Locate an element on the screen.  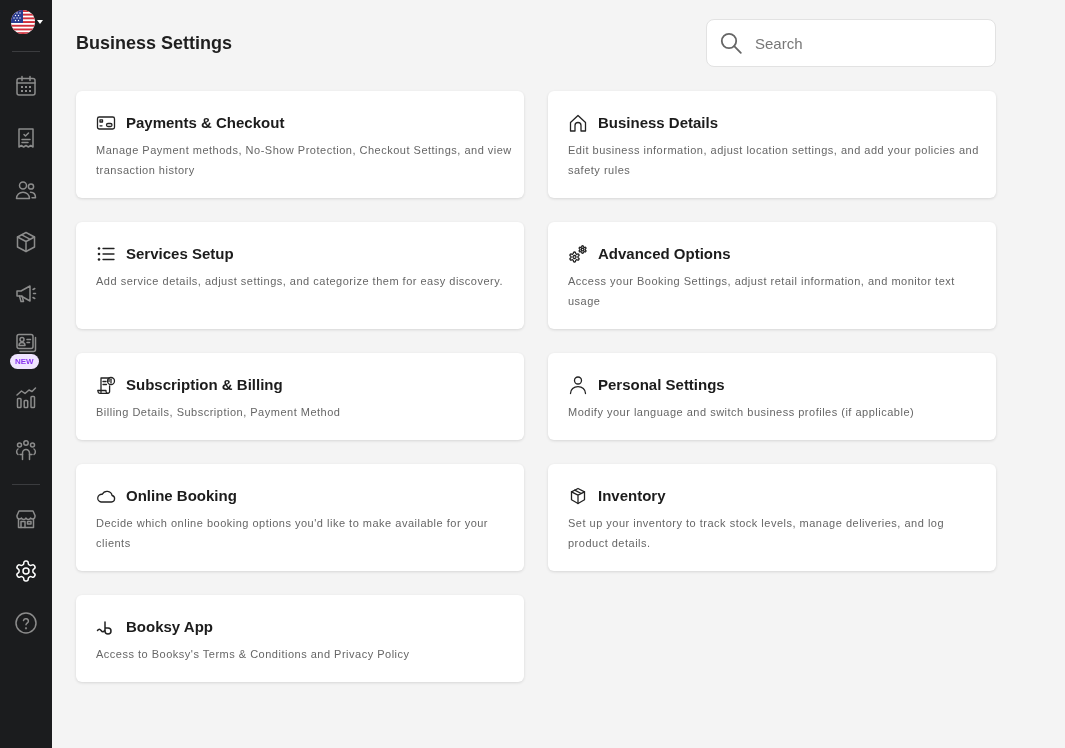
card-description: Access to Booksy's Terms & Conditions and Privacy Policy is located at coordinates (253, 654).